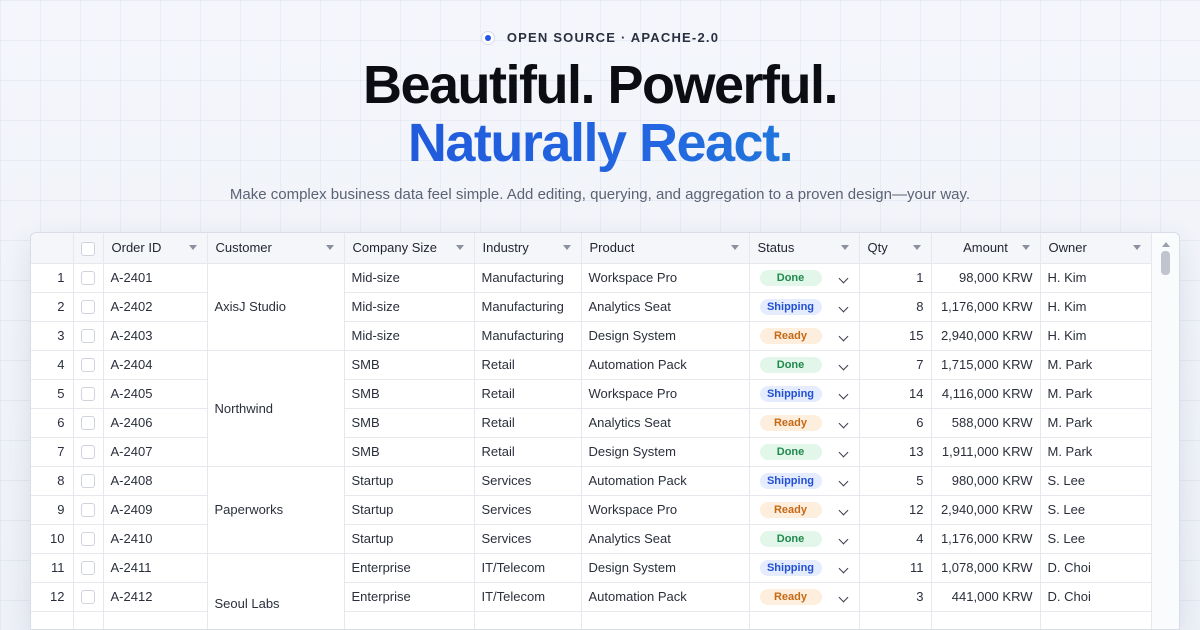  I want to click on header-customer: Customer, so click(276, 248).